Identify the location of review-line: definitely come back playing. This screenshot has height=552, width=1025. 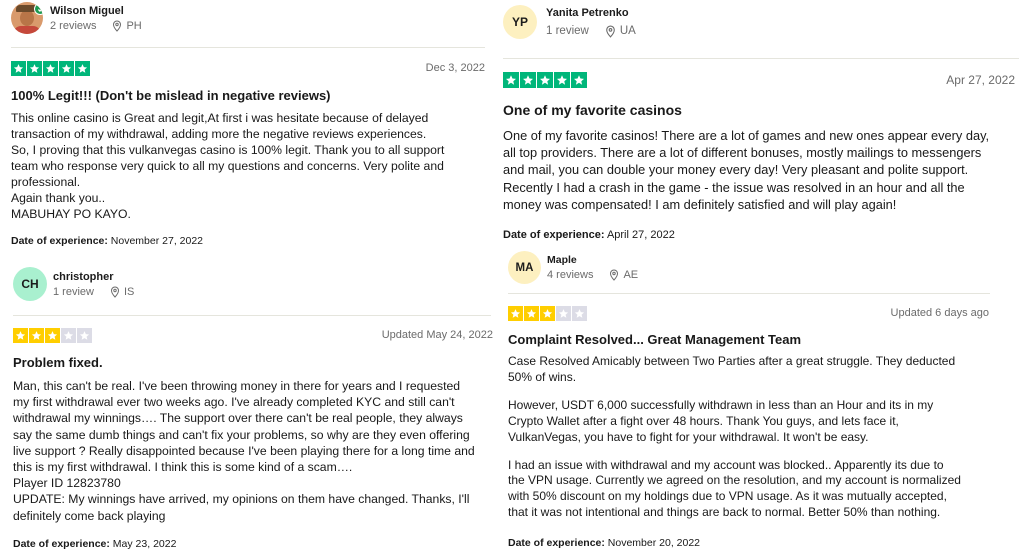
(89, 515).